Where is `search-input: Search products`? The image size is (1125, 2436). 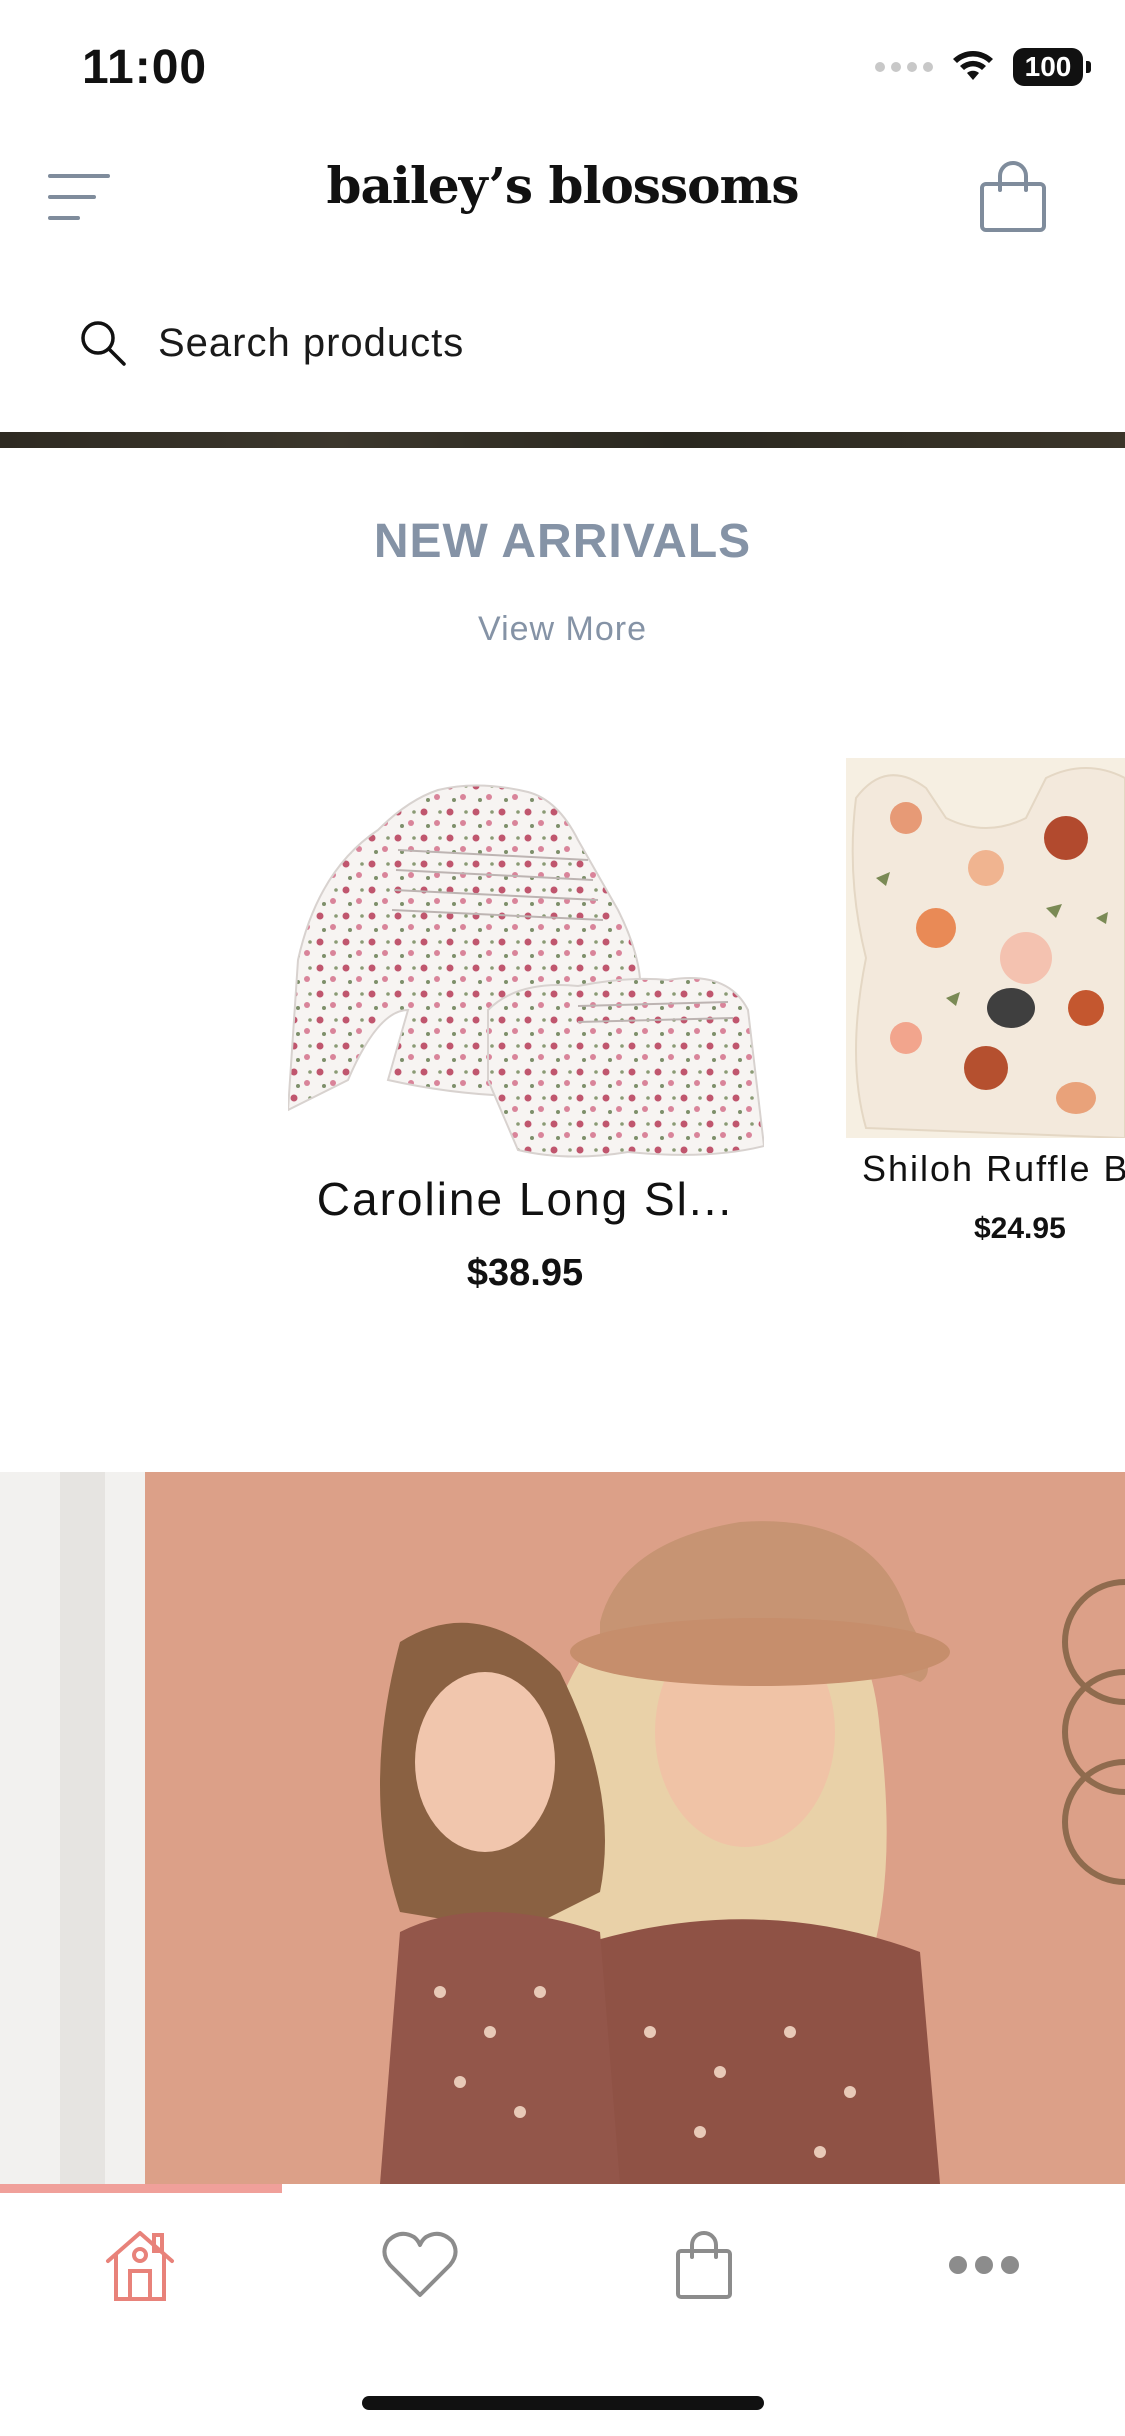 search-input: Search products is located at coordinates (311, 343).